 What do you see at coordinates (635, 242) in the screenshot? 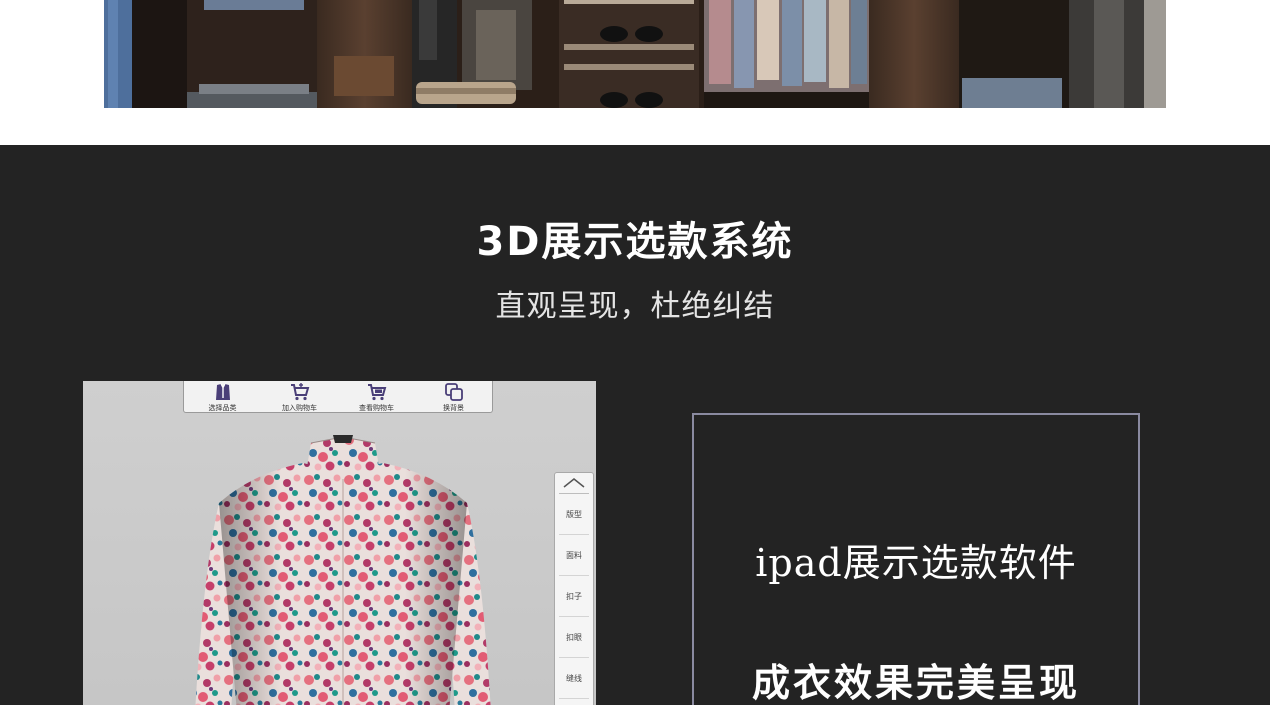
I see `section-title: 3D展示选款系统` at bounding box center [635, 242].